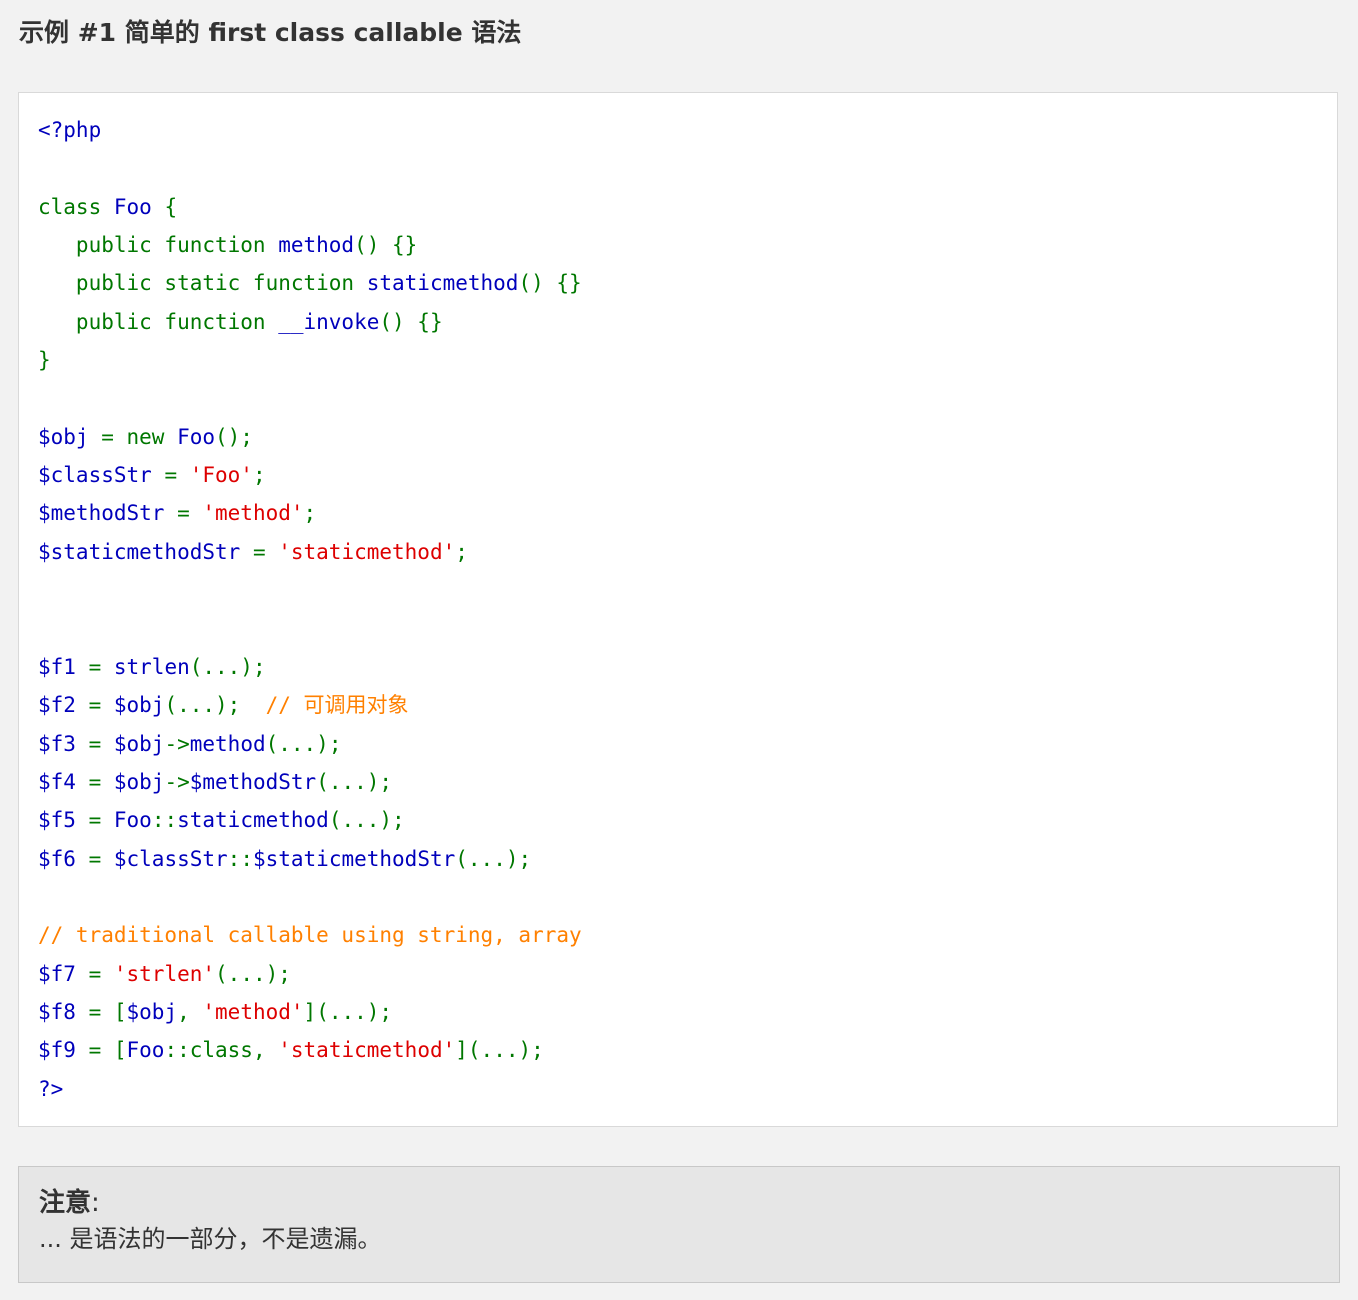  I want to click on code-line: ?>, so click(678, 1089).